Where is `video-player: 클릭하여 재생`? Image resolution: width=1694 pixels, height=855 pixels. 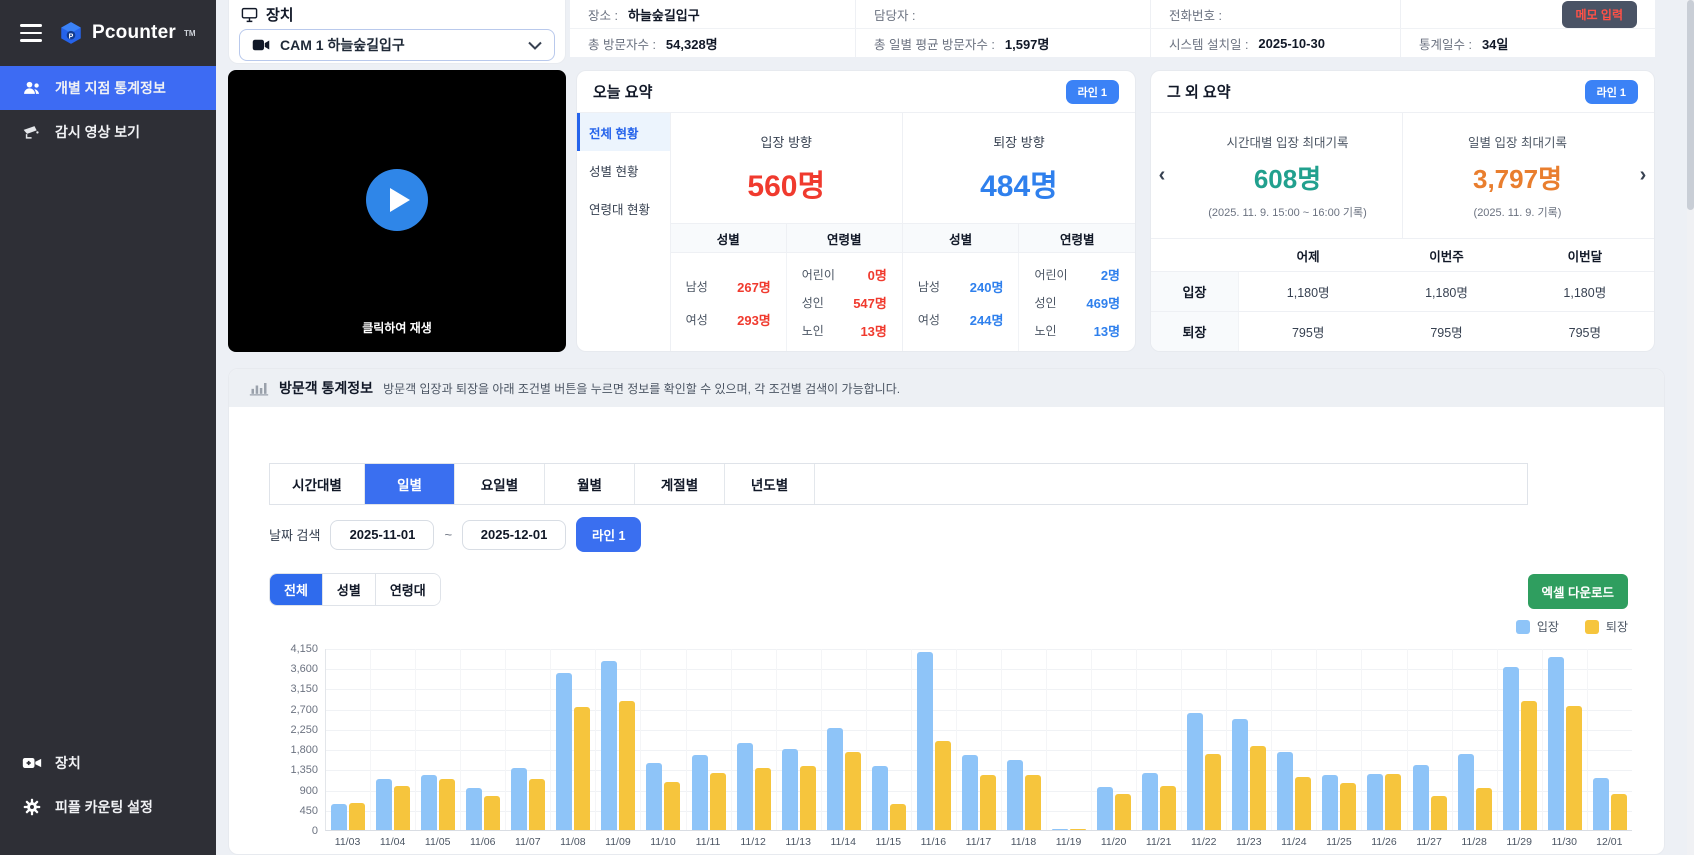
video-player: 클릭하여 재생 is located at coordinates (397, 211).